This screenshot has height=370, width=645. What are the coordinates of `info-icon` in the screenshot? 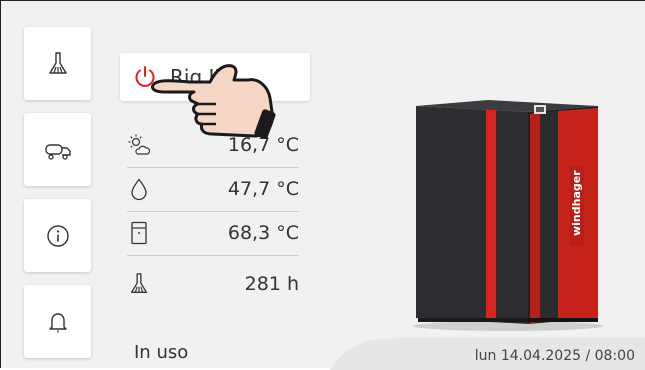 It's located at (57, 235).